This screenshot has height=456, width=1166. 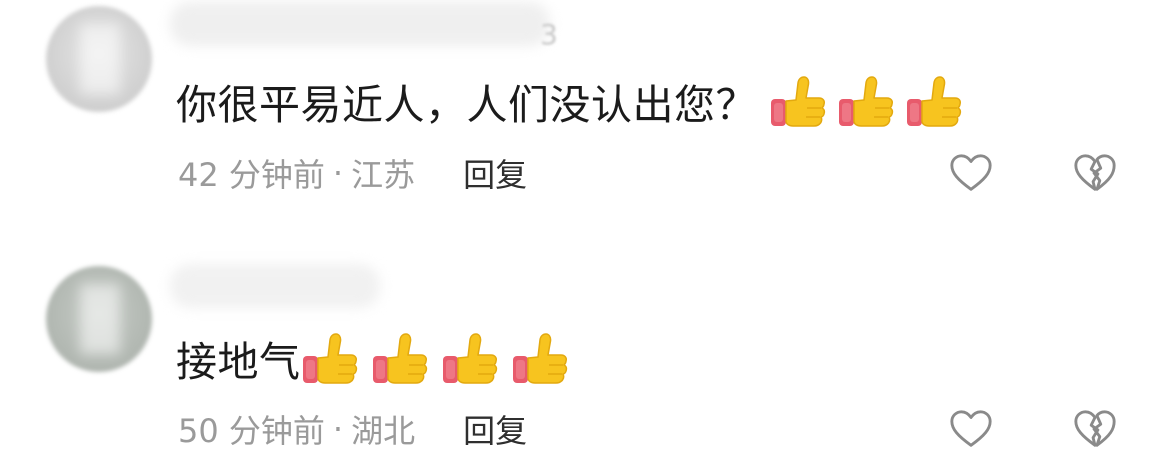 What do you see at coordinates (466, 105) in the screenshot?
I see `comment-text-content: 你很平易近人，人们没认出您？` at bounding box center [466, 105].